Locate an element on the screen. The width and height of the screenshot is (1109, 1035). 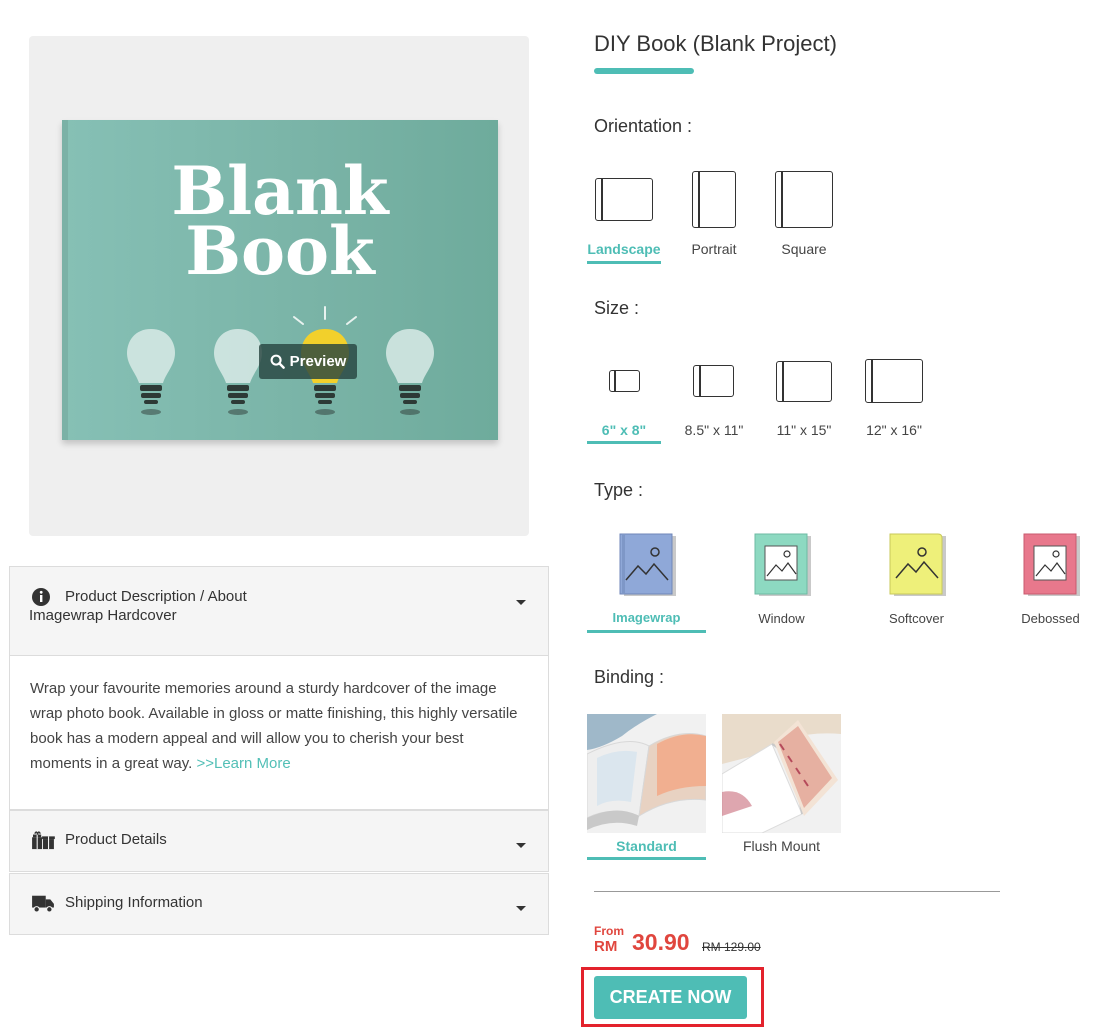
size-option-8.5x11: 8.5" x 11" is located at coordinates (714, 401).